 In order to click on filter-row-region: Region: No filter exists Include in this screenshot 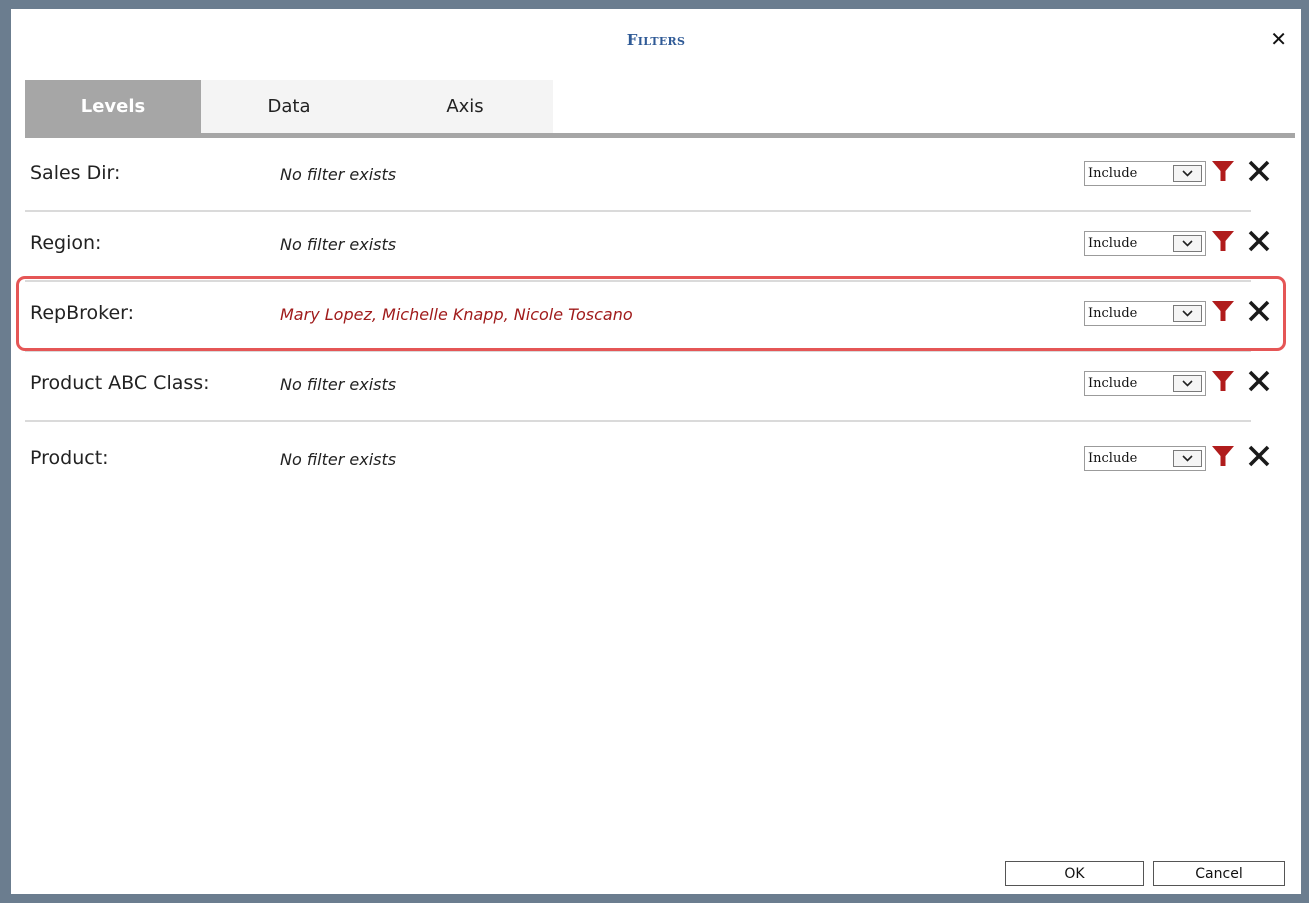, I will do `click(647, 246)`.